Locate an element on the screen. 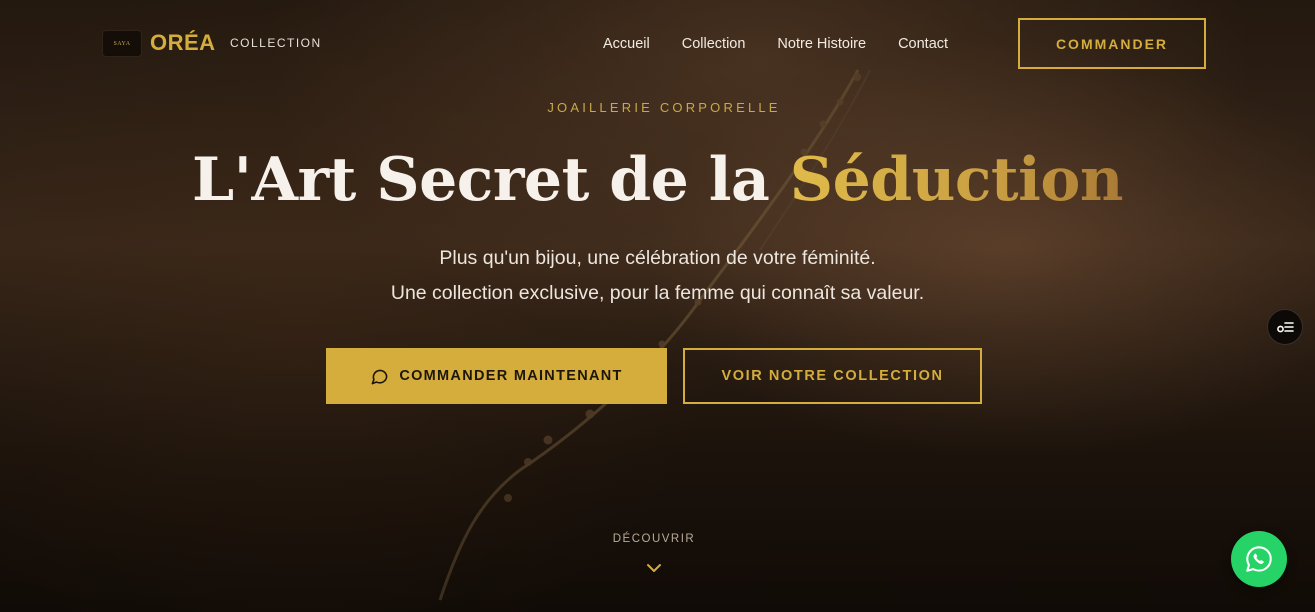 The width and height of the screenshot is (1315, 612). chevron-down-icon is located at coordinates (654, 568).